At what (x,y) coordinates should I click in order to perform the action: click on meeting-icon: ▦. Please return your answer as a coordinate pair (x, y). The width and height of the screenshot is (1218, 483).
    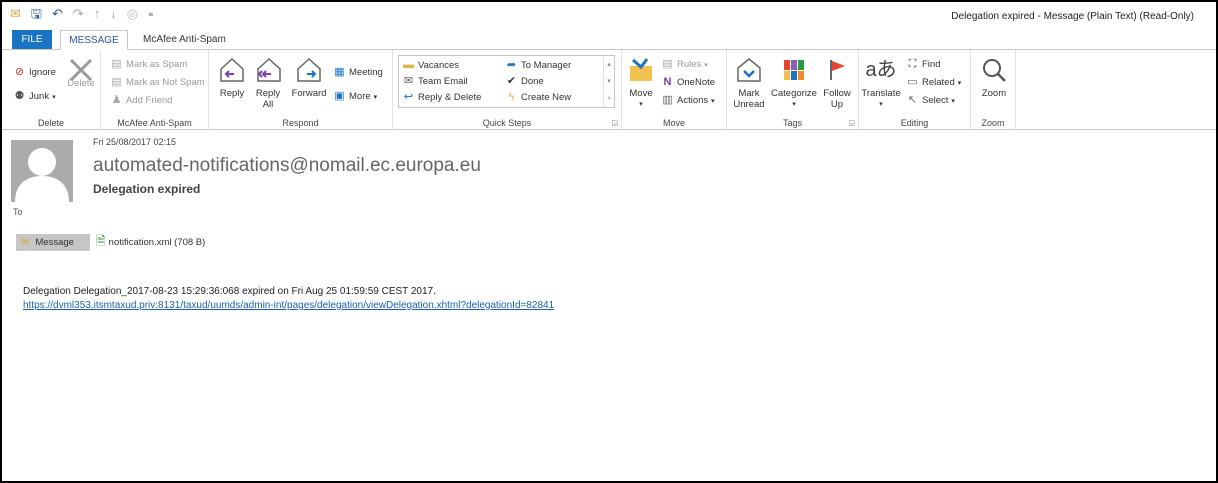
    Looking at the image, I should click on (339, 72).